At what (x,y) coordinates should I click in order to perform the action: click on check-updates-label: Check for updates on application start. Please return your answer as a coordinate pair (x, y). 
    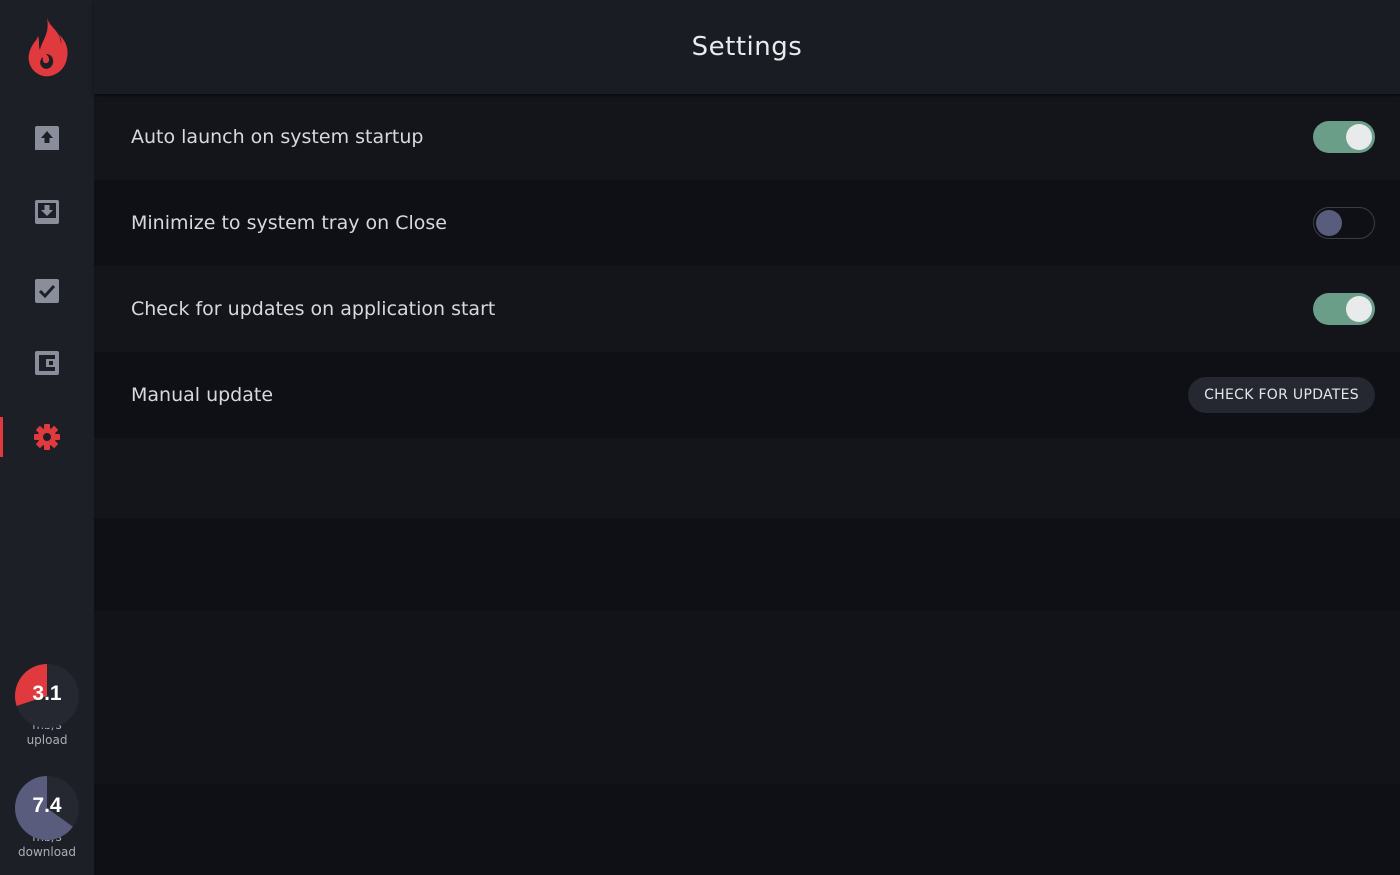
    Looking at the image, I should click on (313, 309).